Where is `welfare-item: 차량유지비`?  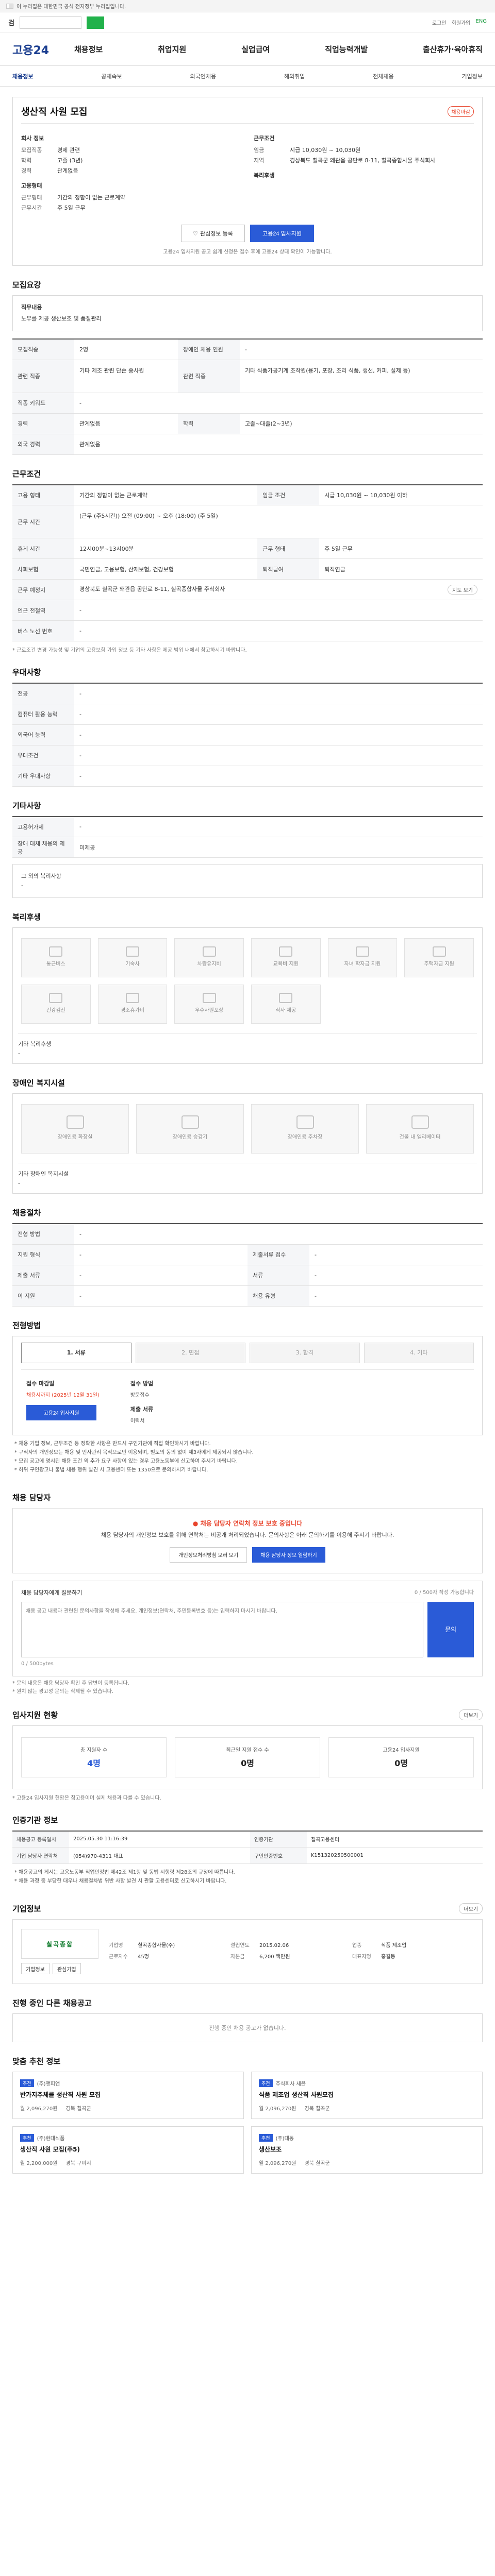
welfare-item: 차량유지비 is located at coordinates (209, 957).